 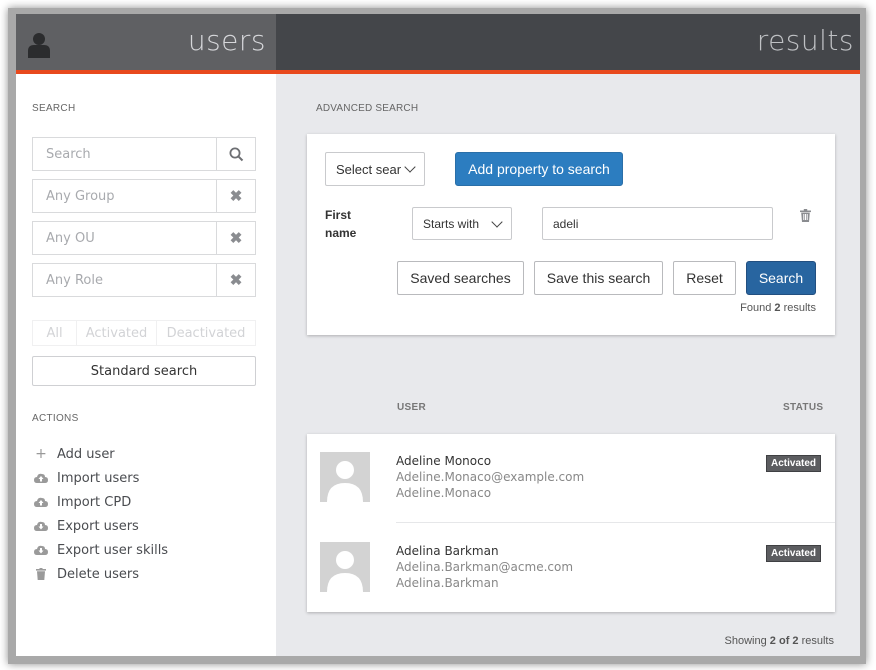 I want to click on results-footer: Showing 2 of 2 results, so click(x=779, y=641).